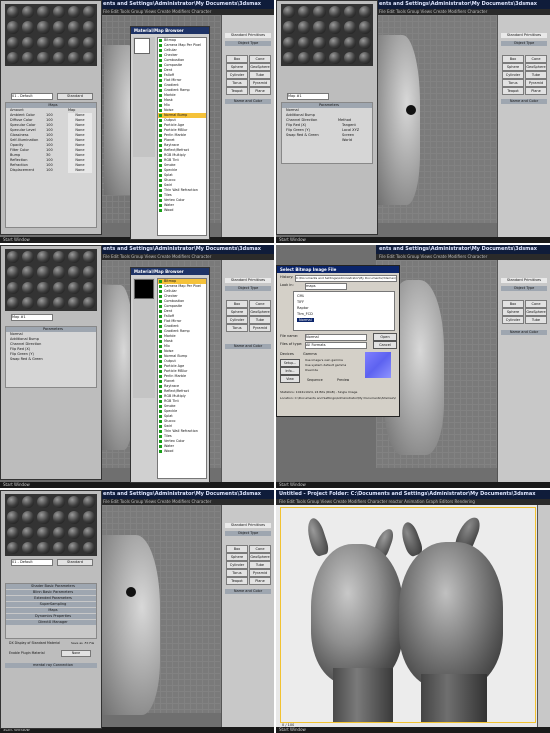 Image resolution: width=550 pixels, height=733 pixels. I want to click on map-row-name: Ambient Color, so click(22, 115).